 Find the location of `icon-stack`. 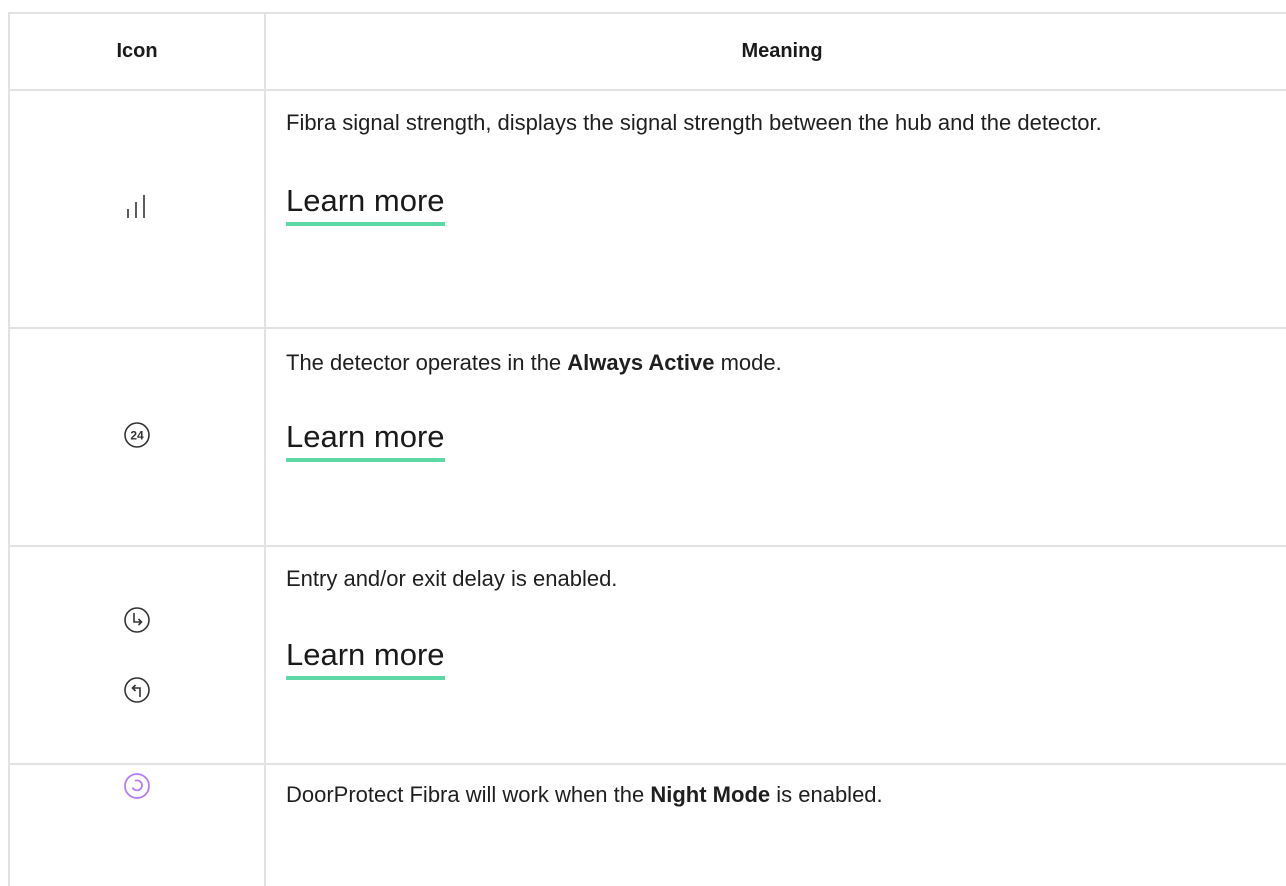

icon-stack is located at coordinates (137, 655).